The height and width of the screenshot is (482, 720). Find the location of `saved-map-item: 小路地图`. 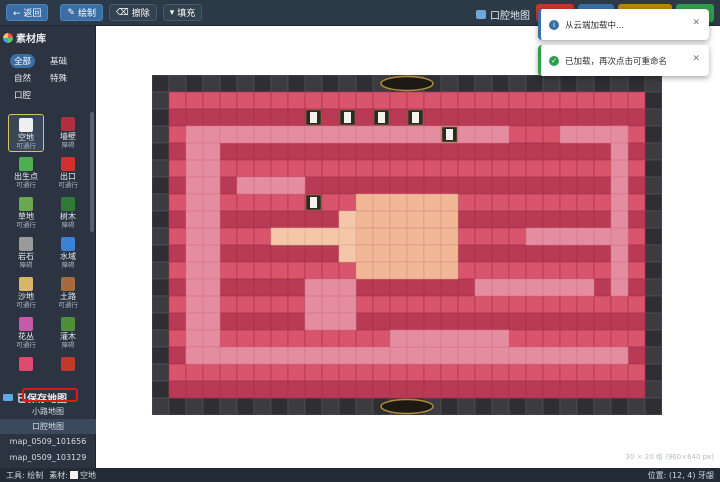

saved-map-item: 小路地图 is located at coordinates (48, 411).